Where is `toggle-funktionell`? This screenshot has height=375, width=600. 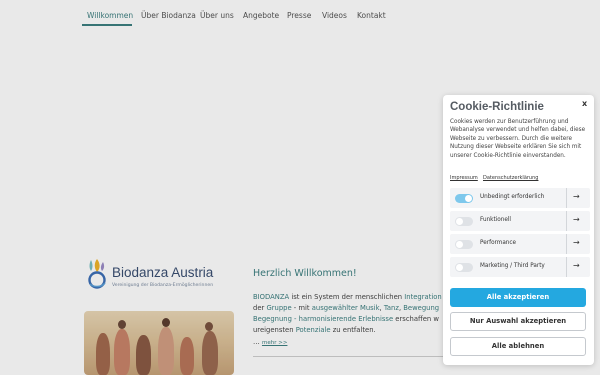
toggle-funktionell is located at coordinates (464, 221).